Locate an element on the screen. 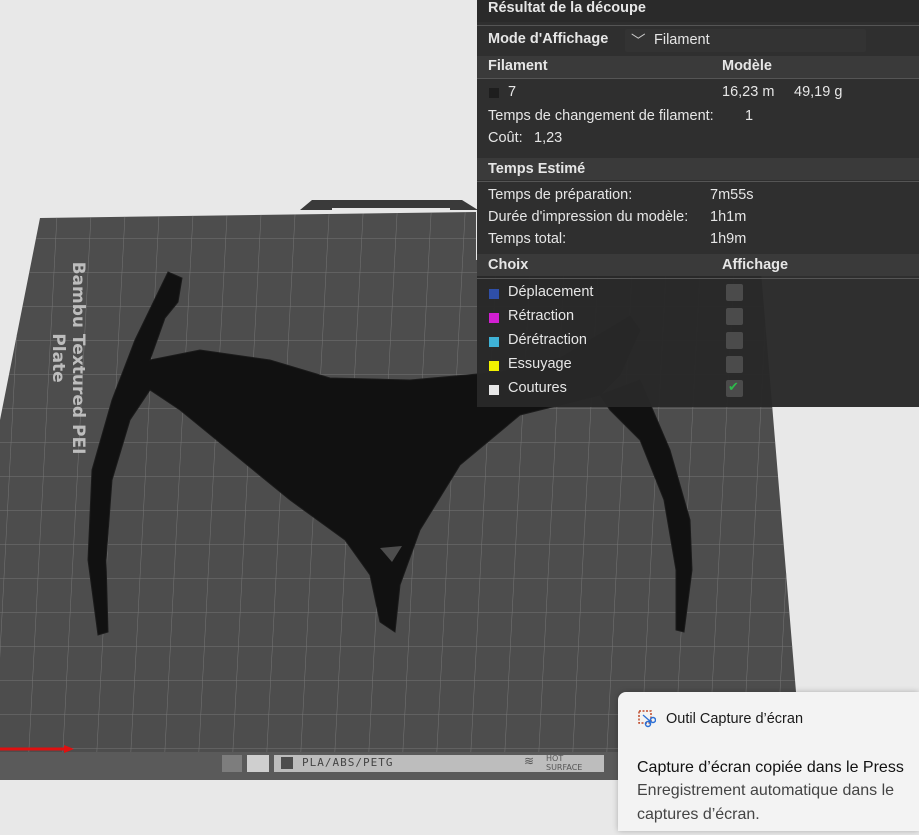 This screenshot has height=835, width=919. filament-color-swatch is located at coordinates (494, 93).